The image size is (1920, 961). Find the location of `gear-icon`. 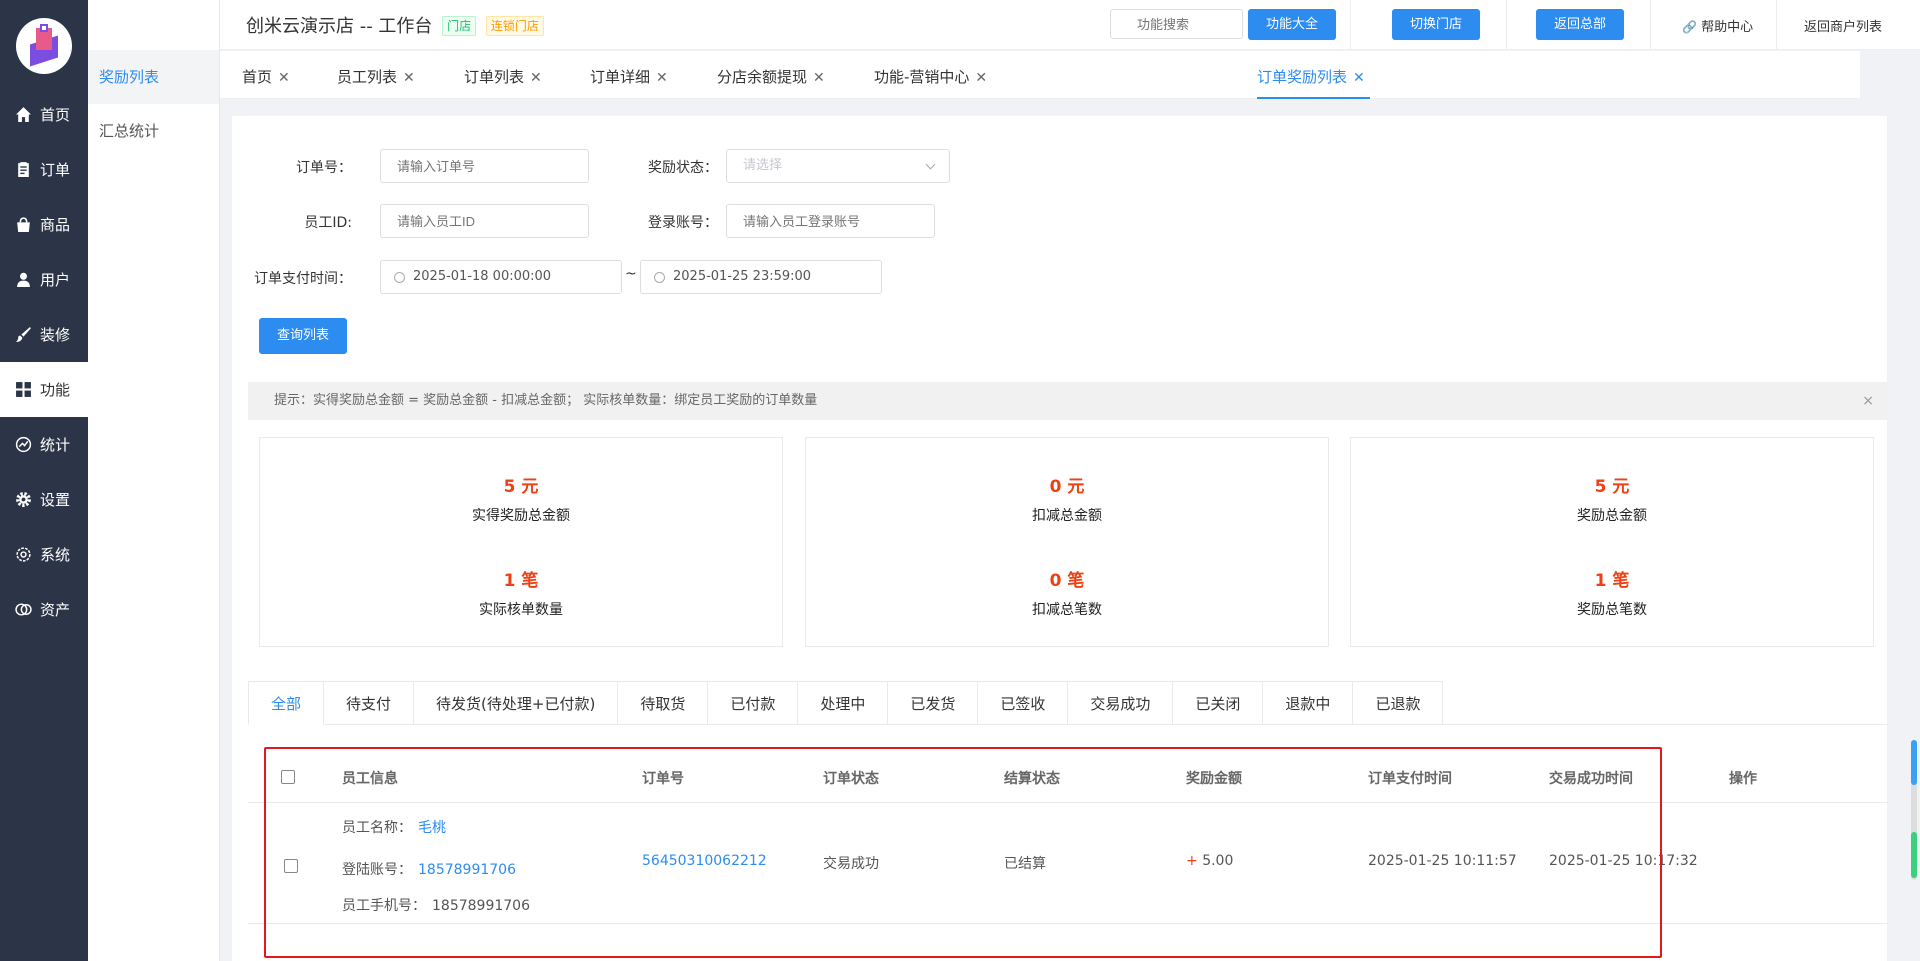

gear-icon is located at coordinates (23, 500).